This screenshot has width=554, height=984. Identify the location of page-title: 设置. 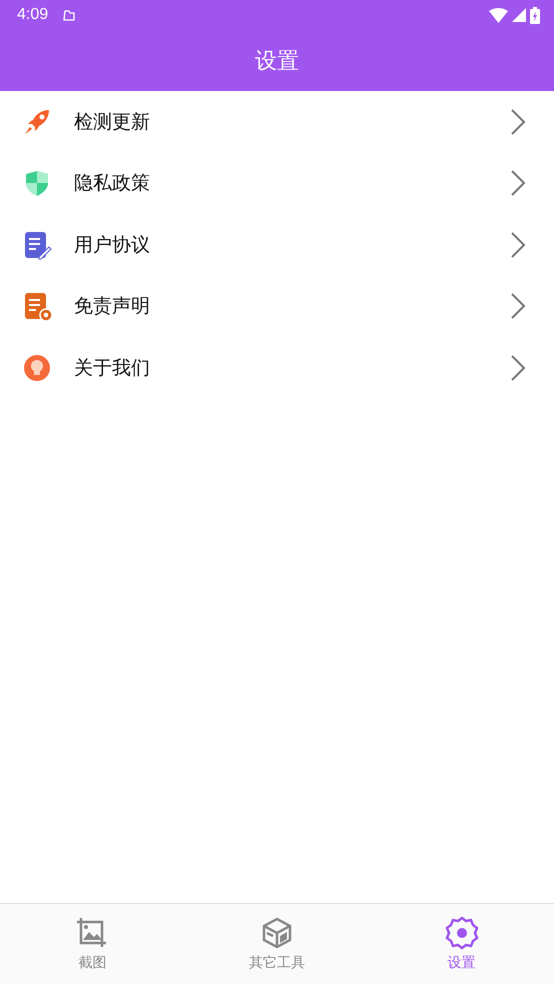
(277, 62).